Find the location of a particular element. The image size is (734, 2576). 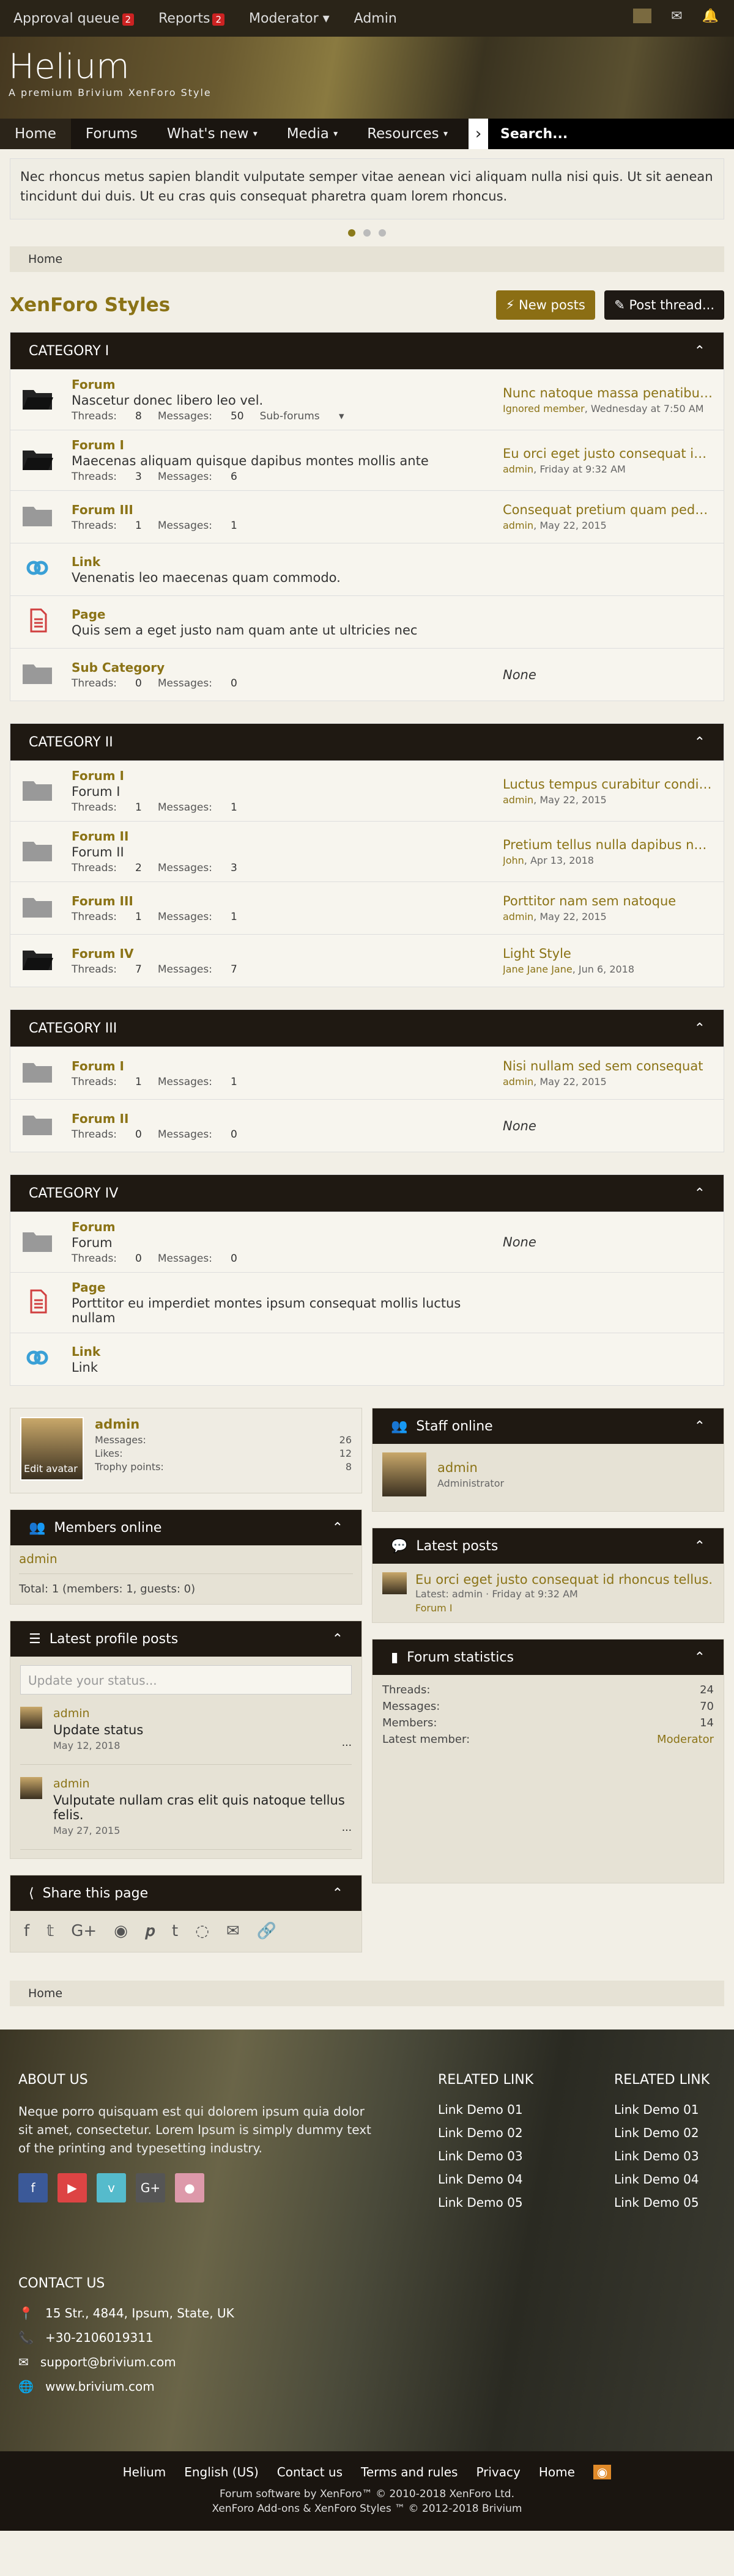

last-post-user: Jane Jane Jane is located at coordinates (538, 969).